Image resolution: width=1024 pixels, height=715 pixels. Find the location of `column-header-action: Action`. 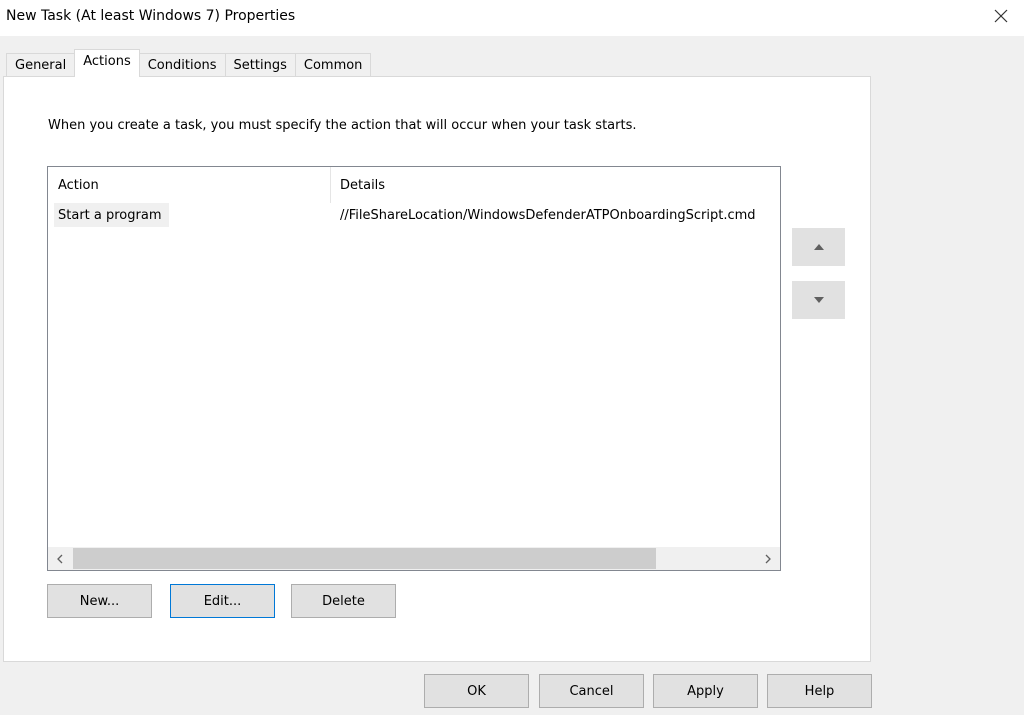

column-header-action: Action is located at coordinates (189, 185).